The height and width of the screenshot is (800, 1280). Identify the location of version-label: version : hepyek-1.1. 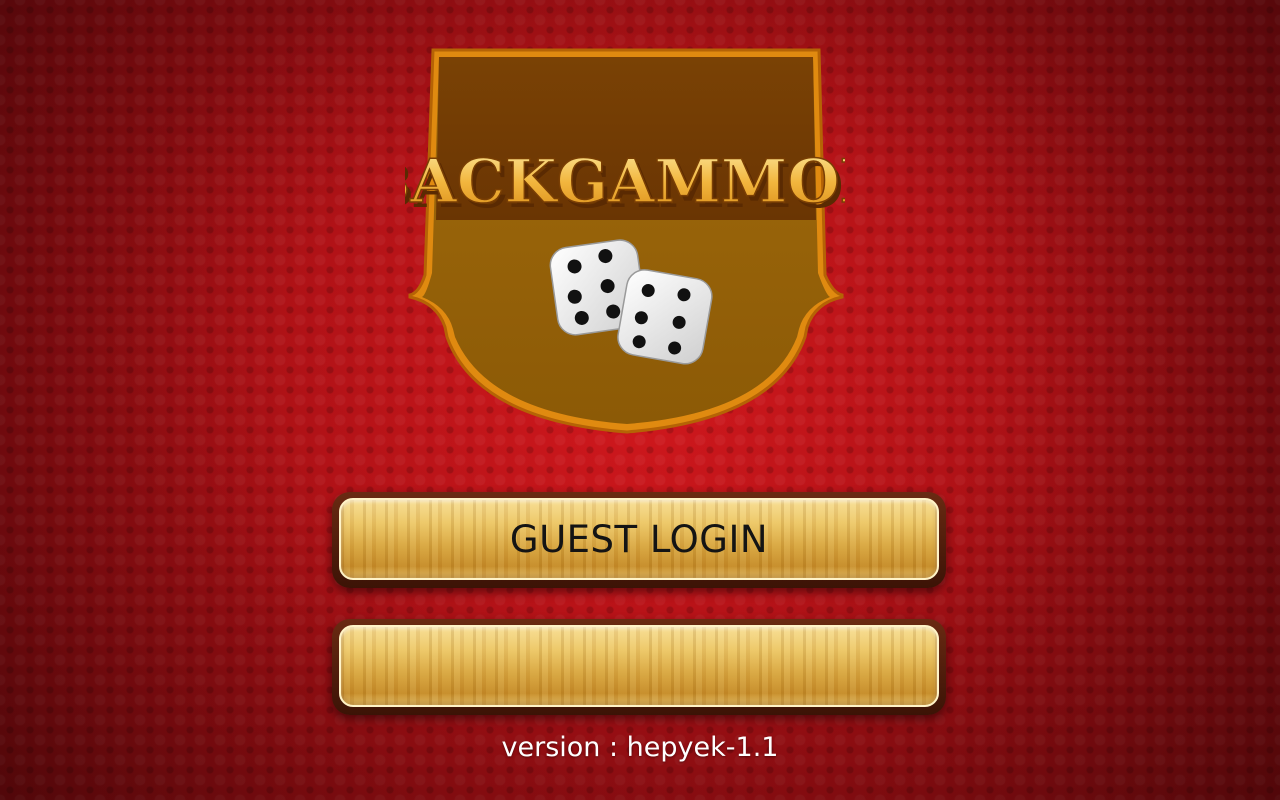
(640, 747).